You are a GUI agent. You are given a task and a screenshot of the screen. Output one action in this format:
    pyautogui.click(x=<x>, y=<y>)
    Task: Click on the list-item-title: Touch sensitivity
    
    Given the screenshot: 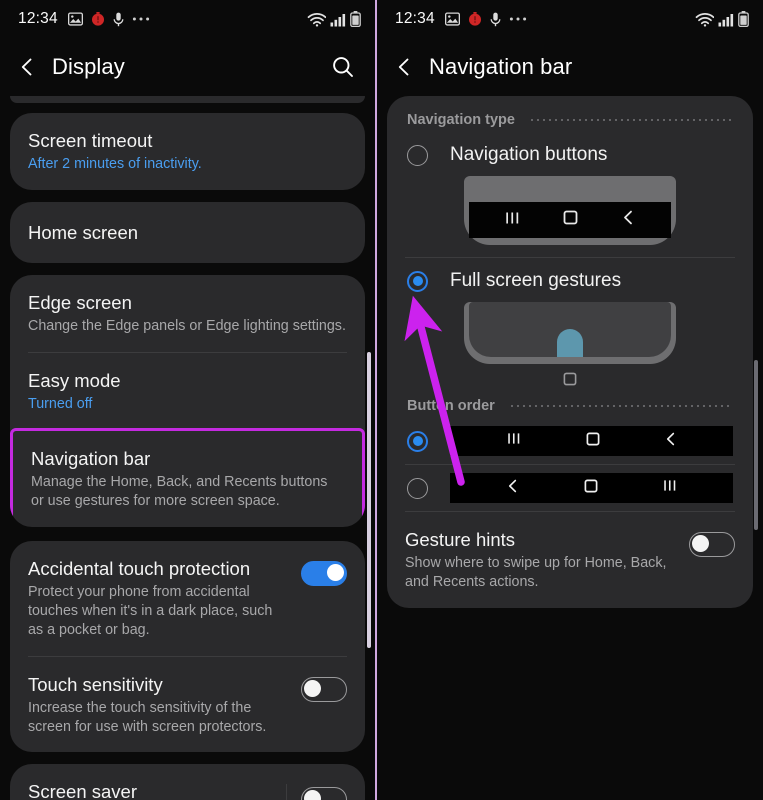 What is the action you would take?
    pyautogui.click(x=95, y=684)
    